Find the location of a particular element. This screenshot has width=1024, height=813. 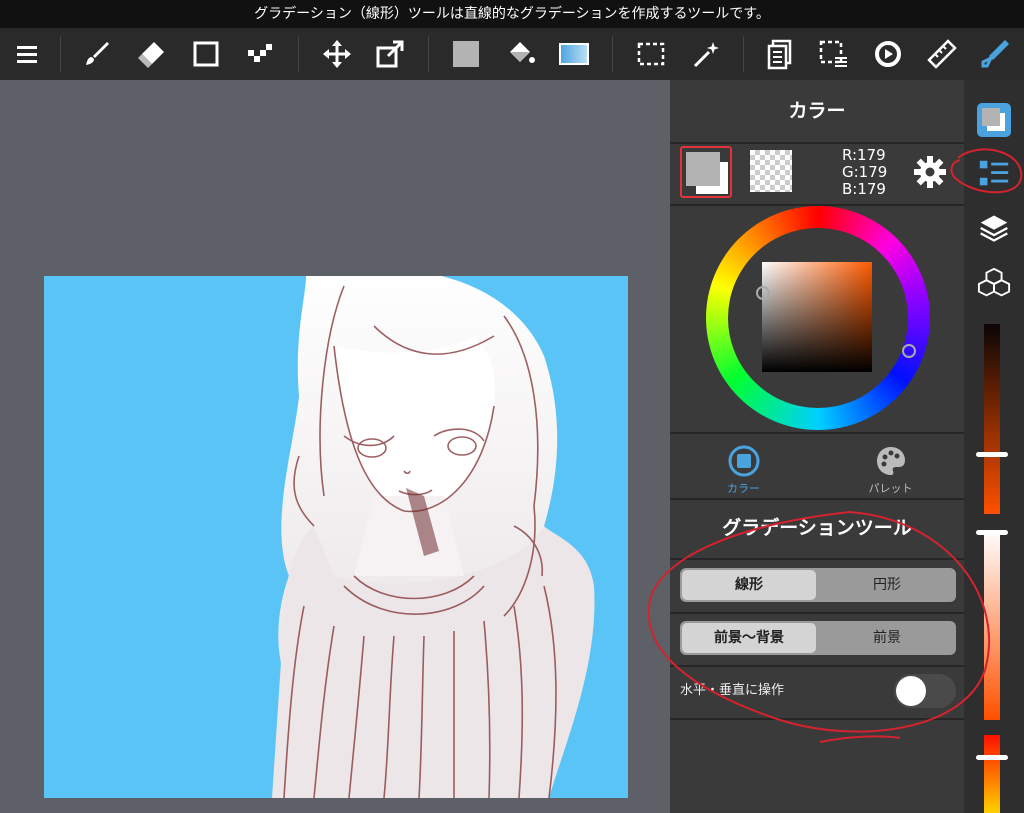

panel-title: カラー is located at coordinates (817, 112).